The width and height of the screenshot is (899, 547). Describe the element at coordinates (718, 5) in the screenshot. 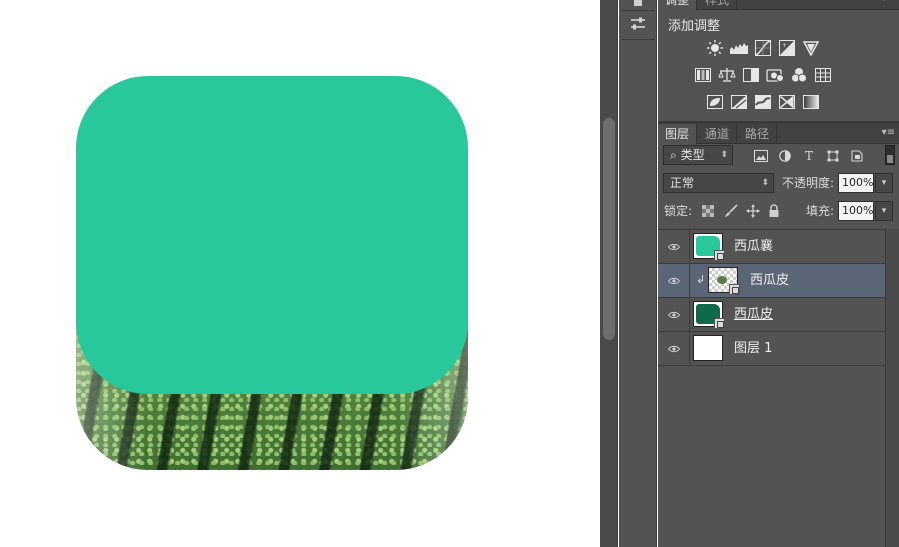

I see `tab-styles: 样式` at that location.